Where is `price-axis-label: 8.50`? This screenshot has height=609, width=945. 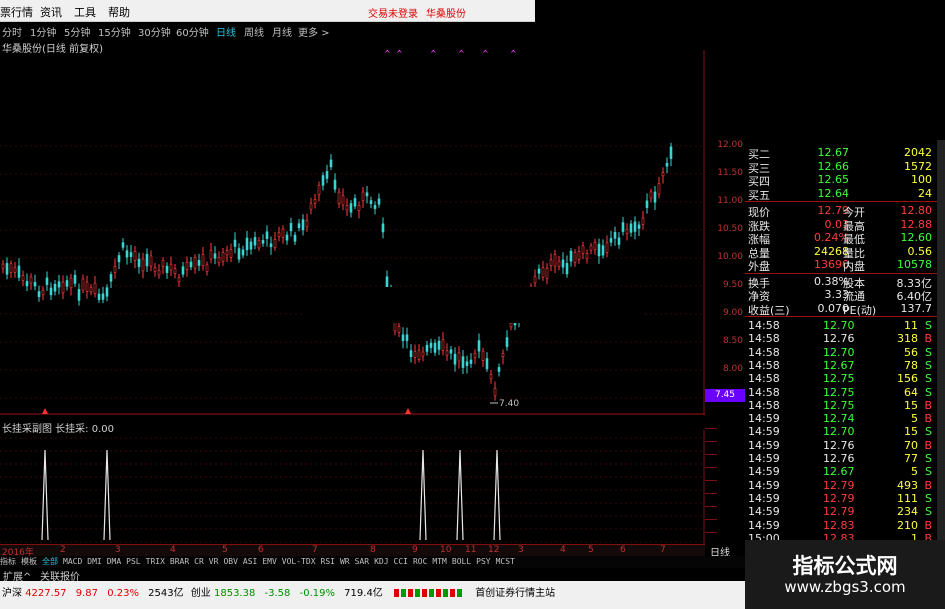 price-axis-label: 8.50 is located at coordinates (732, 341).